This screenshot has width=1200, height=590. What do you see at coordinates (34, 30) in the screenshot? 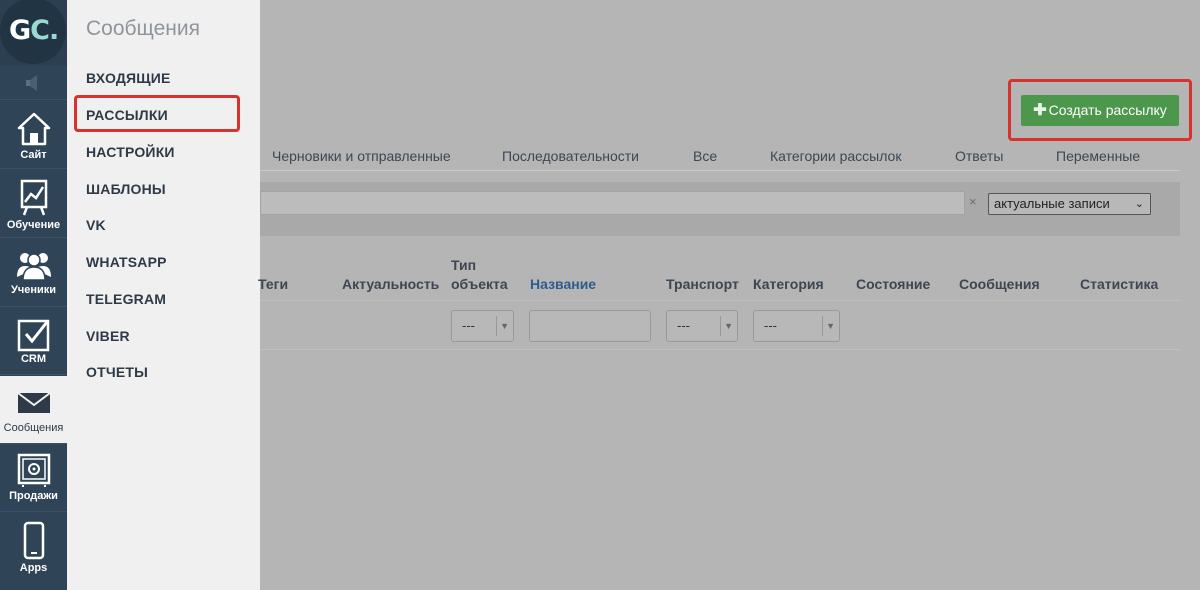
I see `logo: GC.` at bounding box center [34, 30].